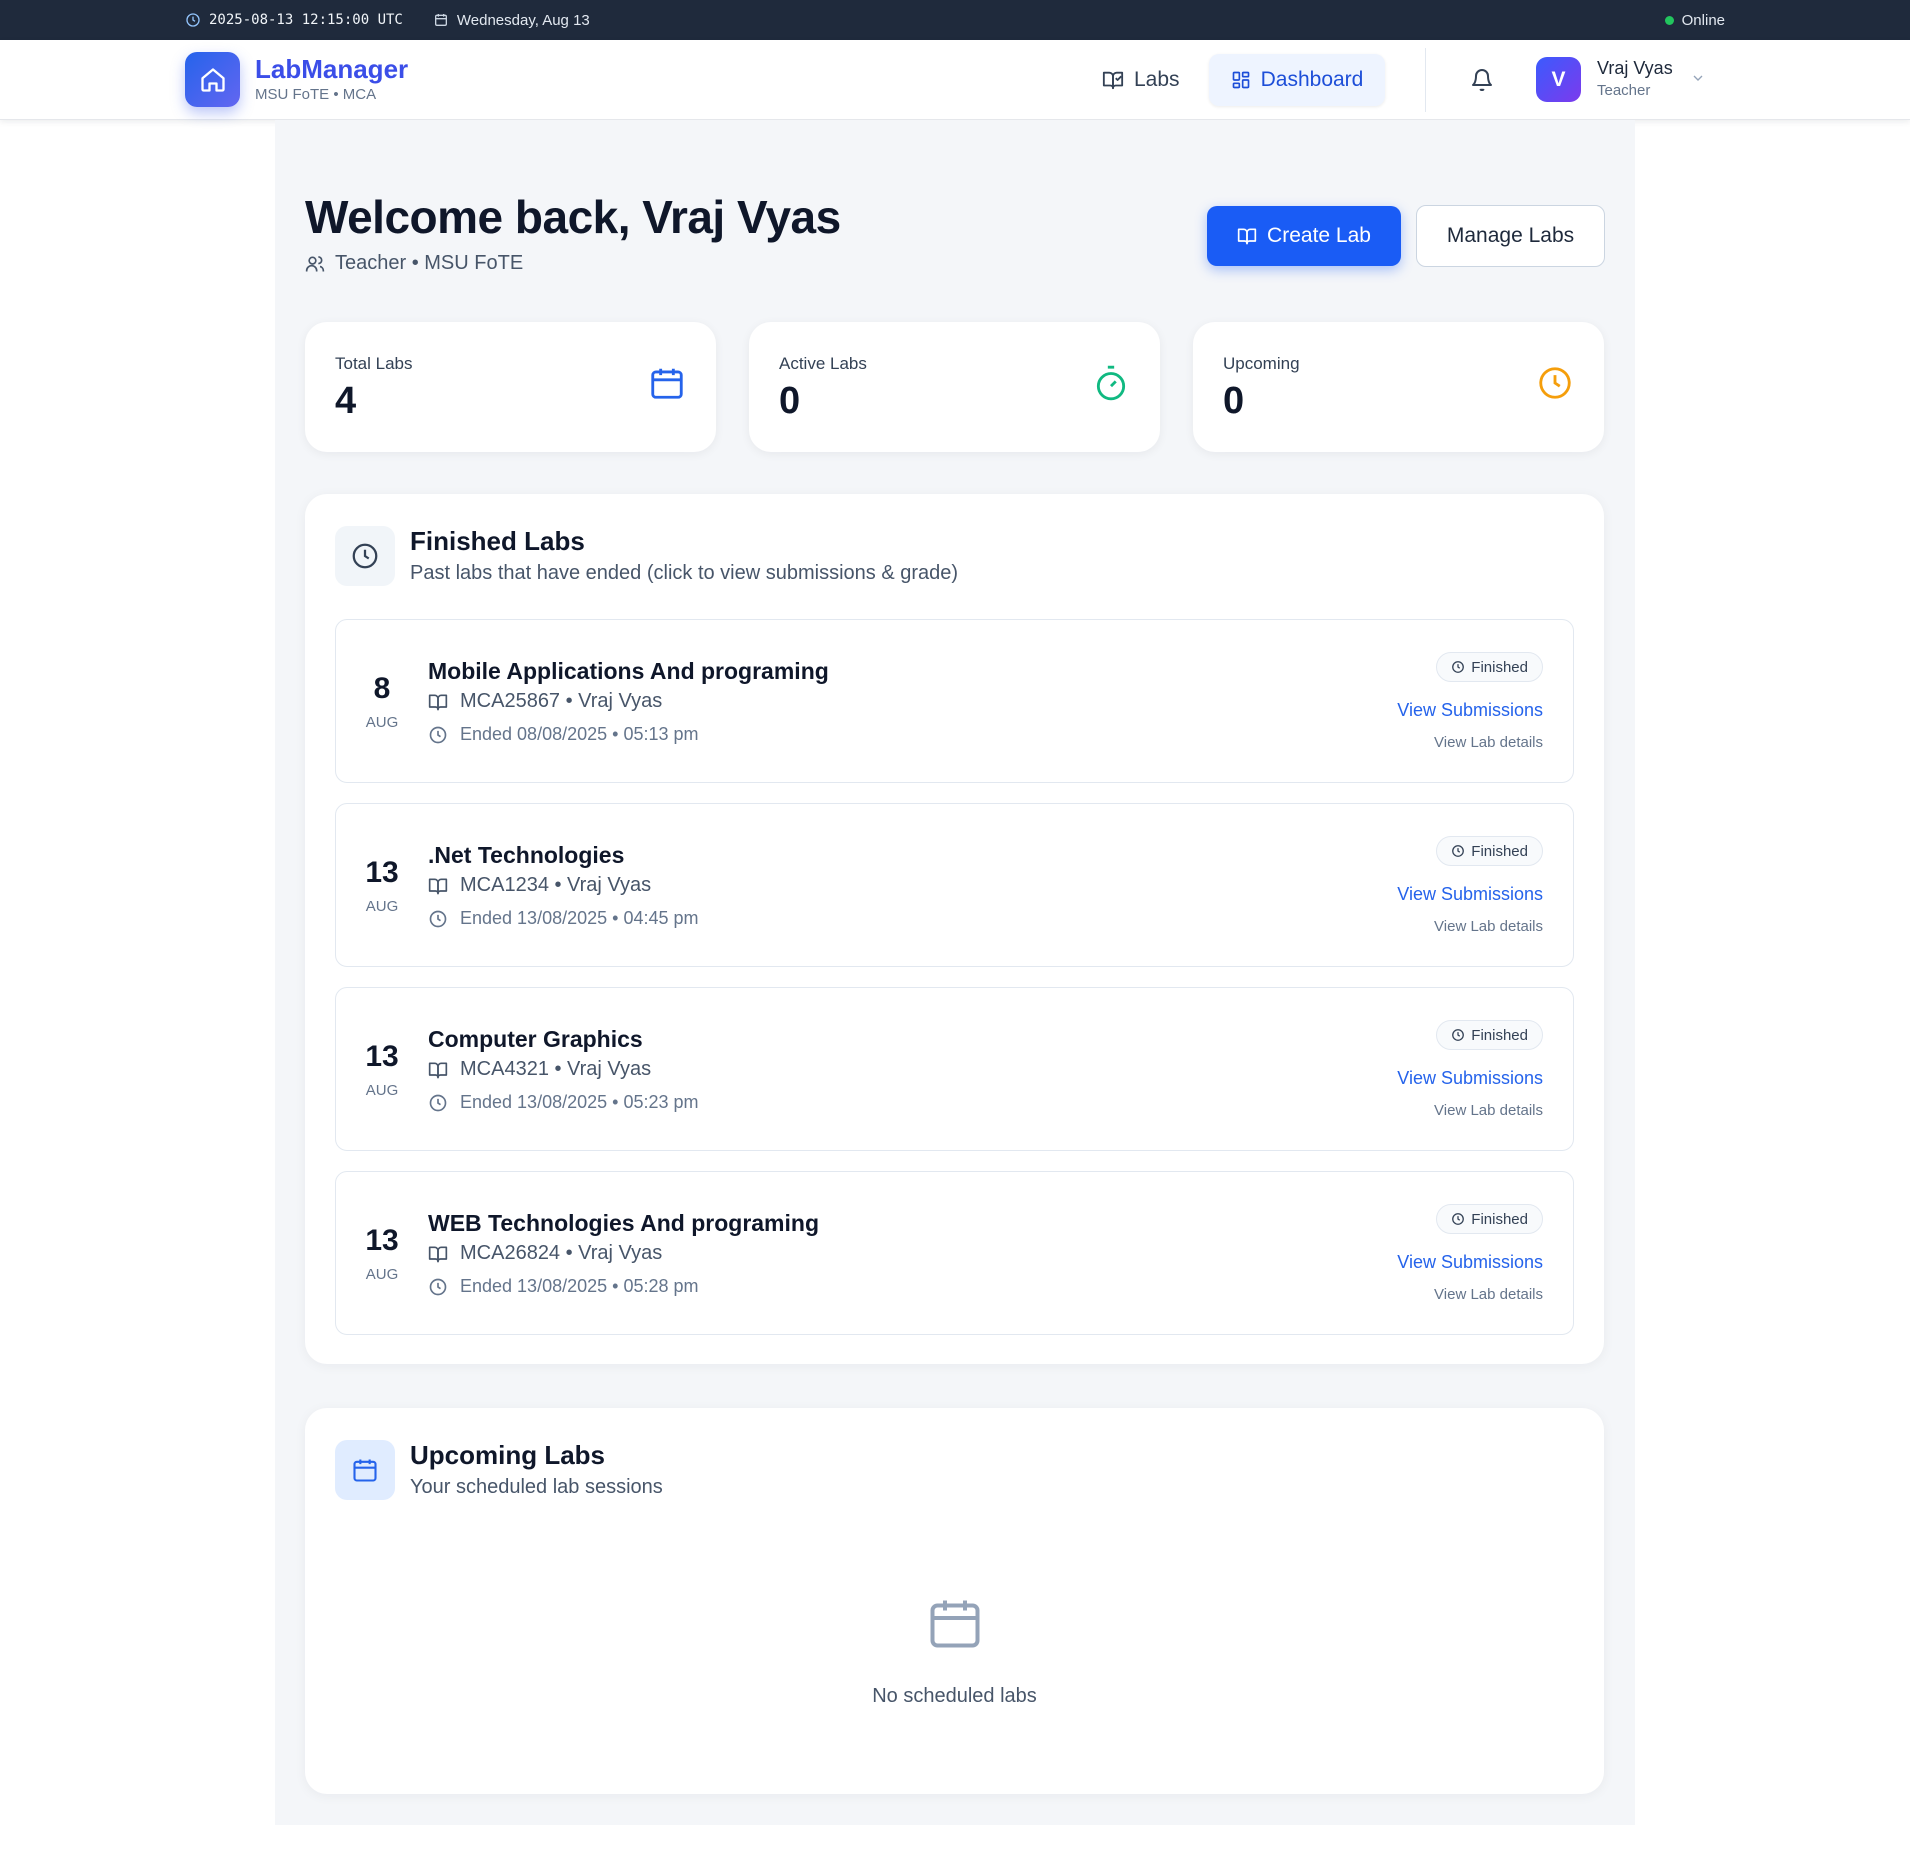  I want to click on lab-ended-text: Ended 08/08/2025 • 05:13 pm, so click(579, 734).